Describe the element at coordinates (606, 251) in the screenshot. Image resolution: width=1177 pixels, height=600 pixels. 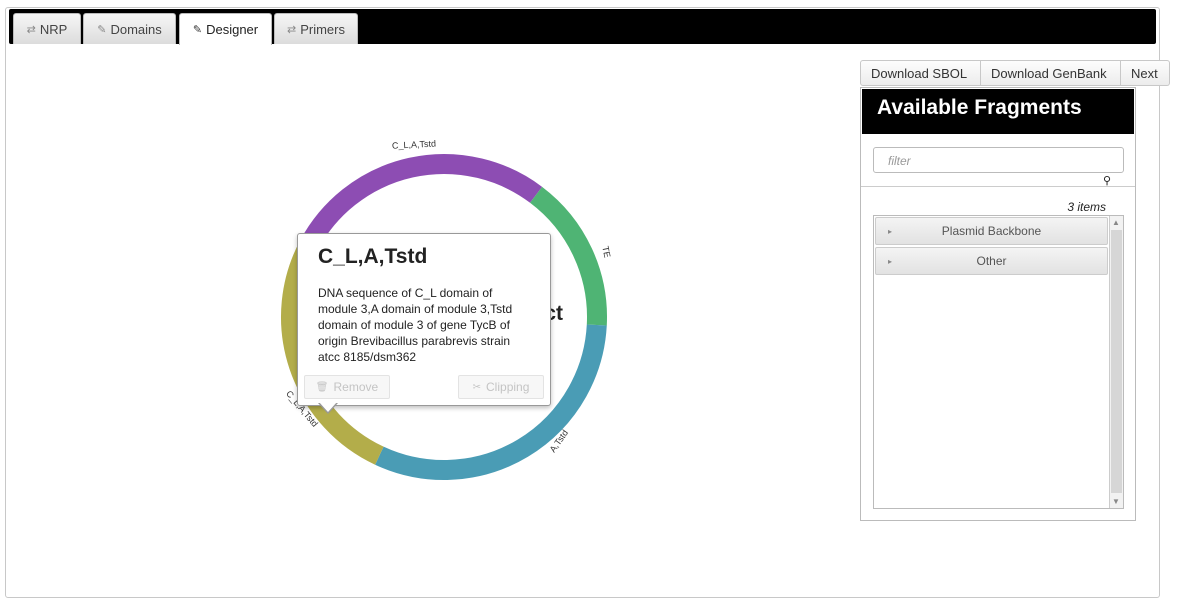
I see `segment-label: TE` at that location.